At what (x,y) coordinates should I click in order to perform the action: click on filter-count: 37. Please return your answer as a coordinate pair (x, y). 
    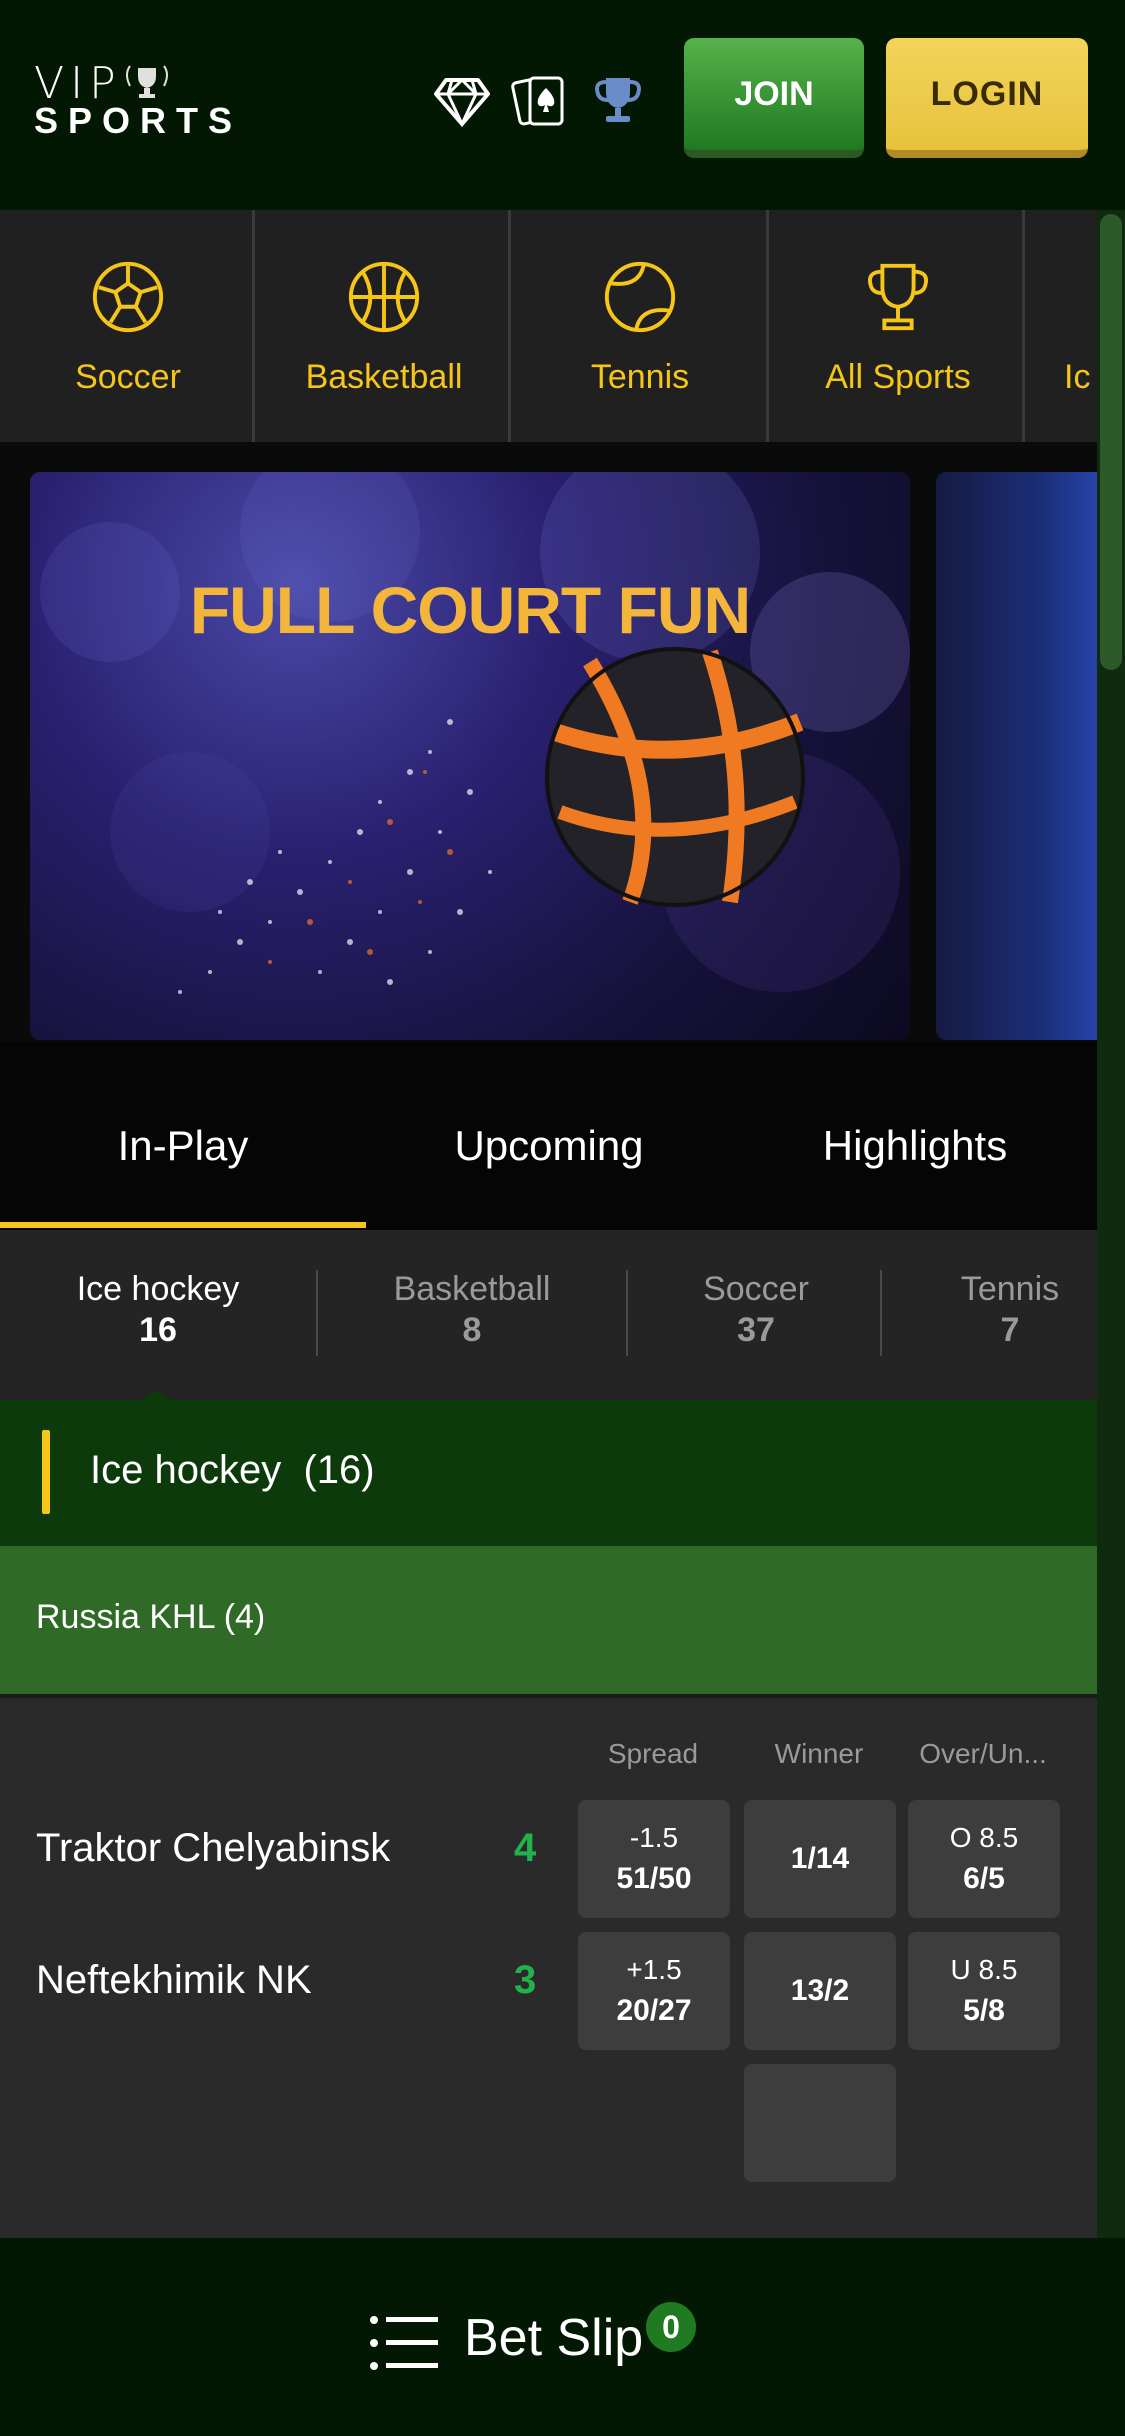
    Looking at the image, I should click on (756, 1330).